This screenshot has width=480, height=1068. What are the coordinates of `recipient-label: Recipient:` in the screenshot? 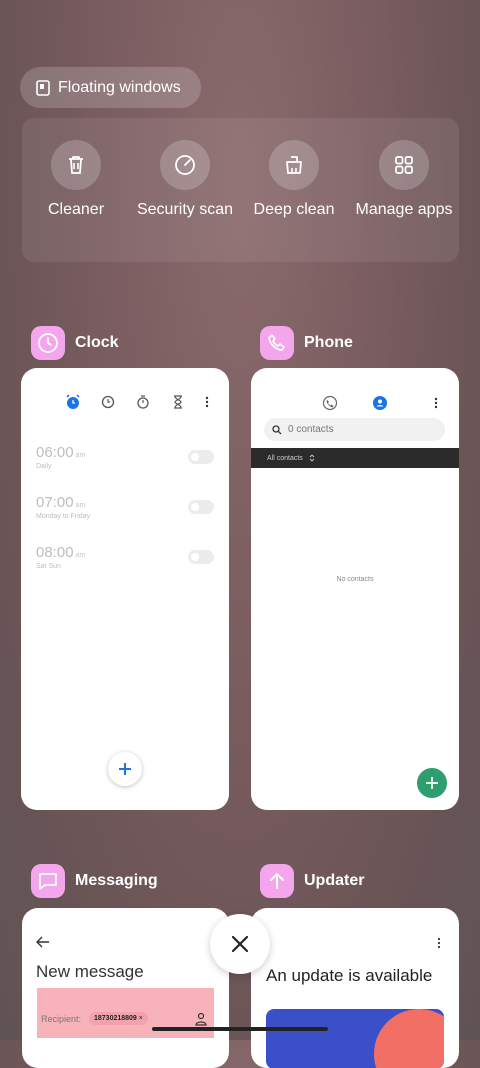 It's located at (61, 1019).